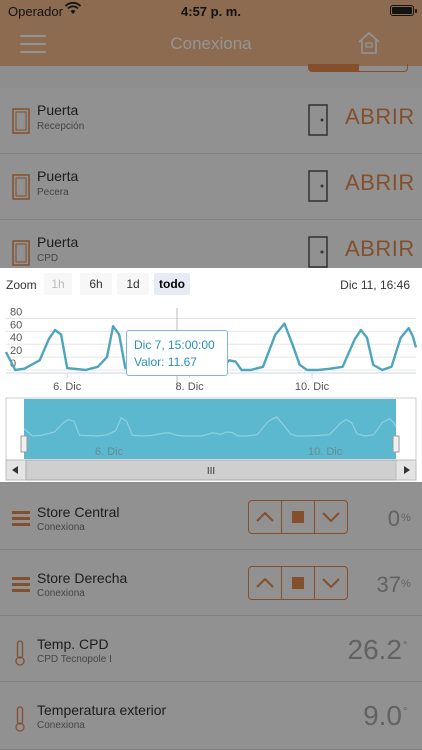 The width and height of the screenshot is (422, 750). I want to click on tooltip-date: Dic 7, 15:00:00, so click(174, 345).